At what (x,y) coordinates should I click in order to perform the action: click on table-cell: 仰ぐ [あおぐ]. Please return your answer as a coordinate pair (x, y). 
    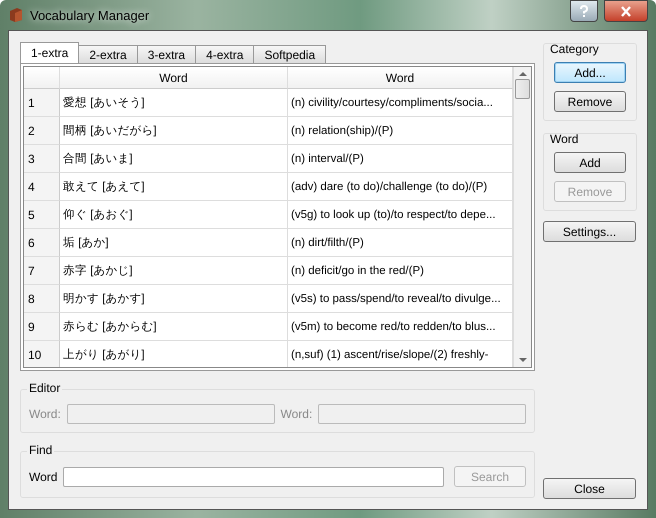
    Looking at the image, I should click on (174, 215).